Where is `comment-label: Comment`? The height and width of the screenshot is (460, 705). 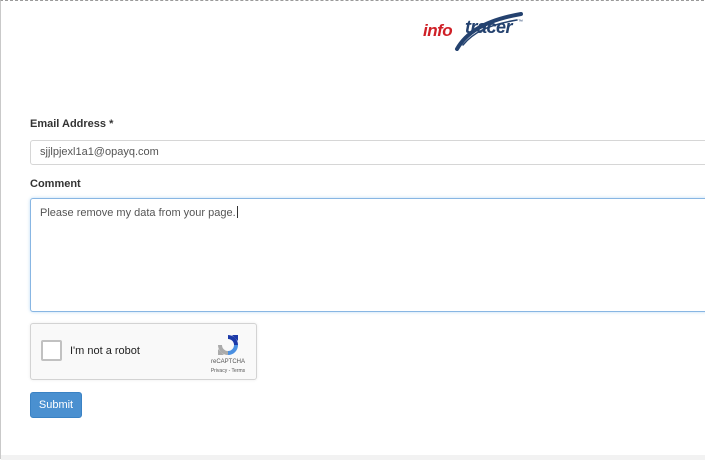
comment-label: Comment is located at coordinates (55, 184).